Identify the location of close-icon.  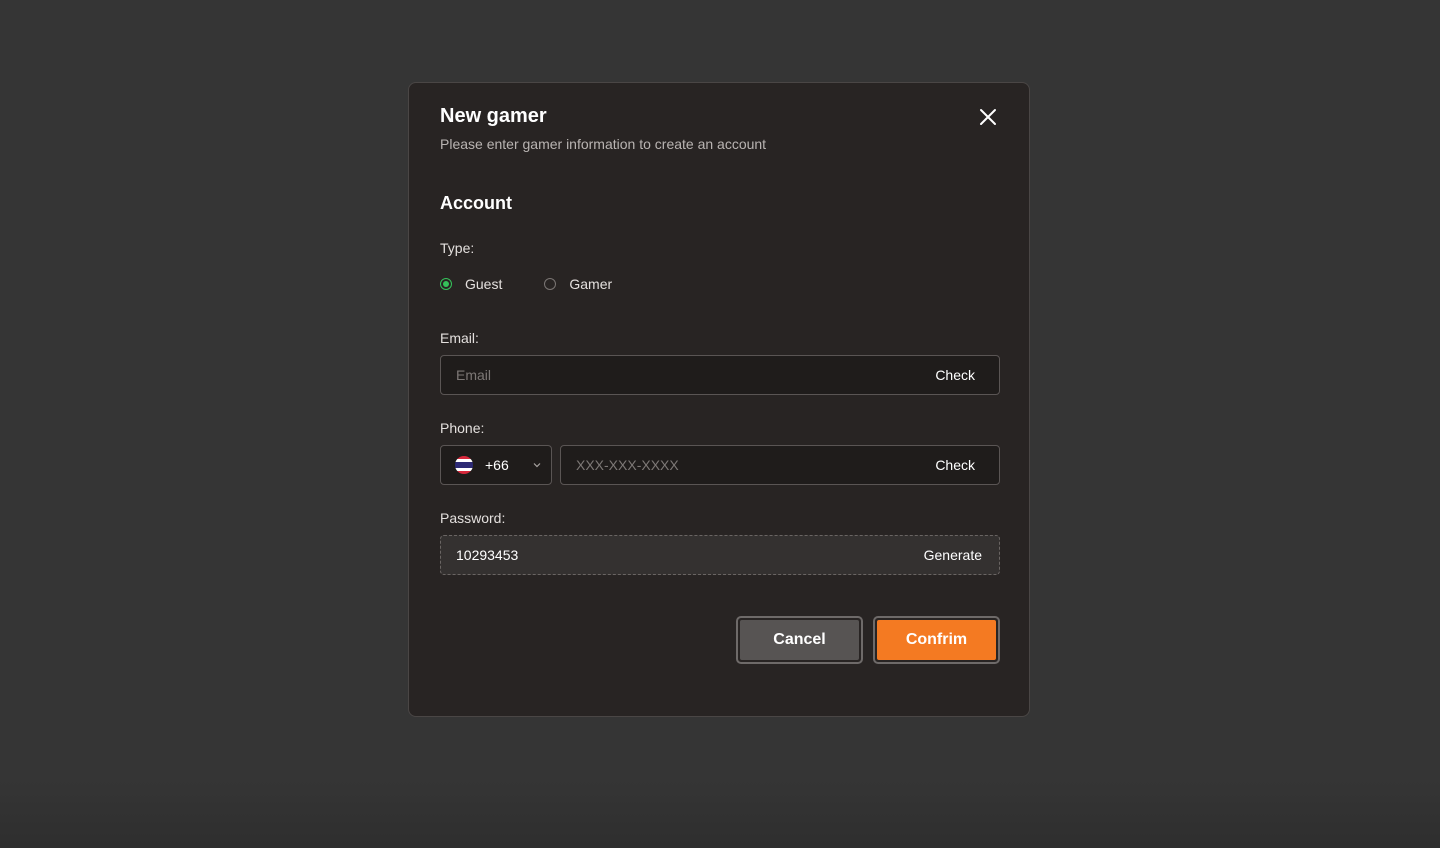
(988, 117).